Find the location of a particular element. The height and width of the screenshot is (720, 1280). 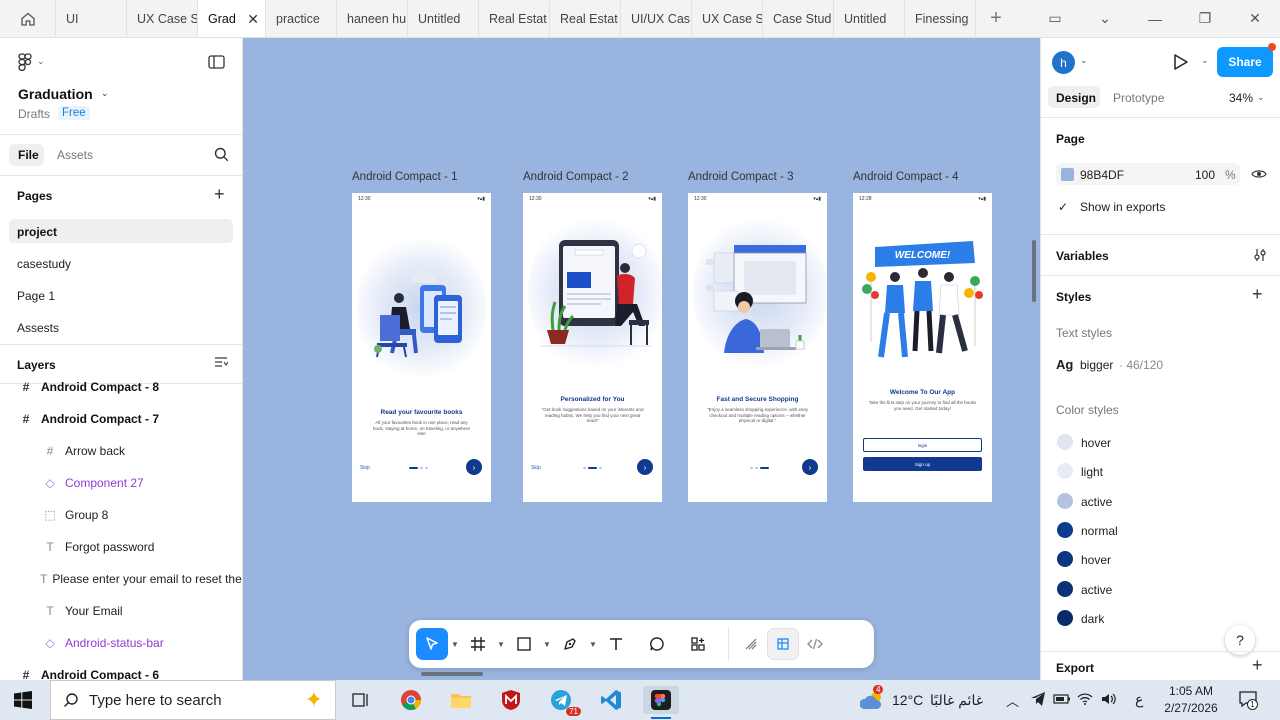

frame-tool-icon is located at coordinates (478, 644).